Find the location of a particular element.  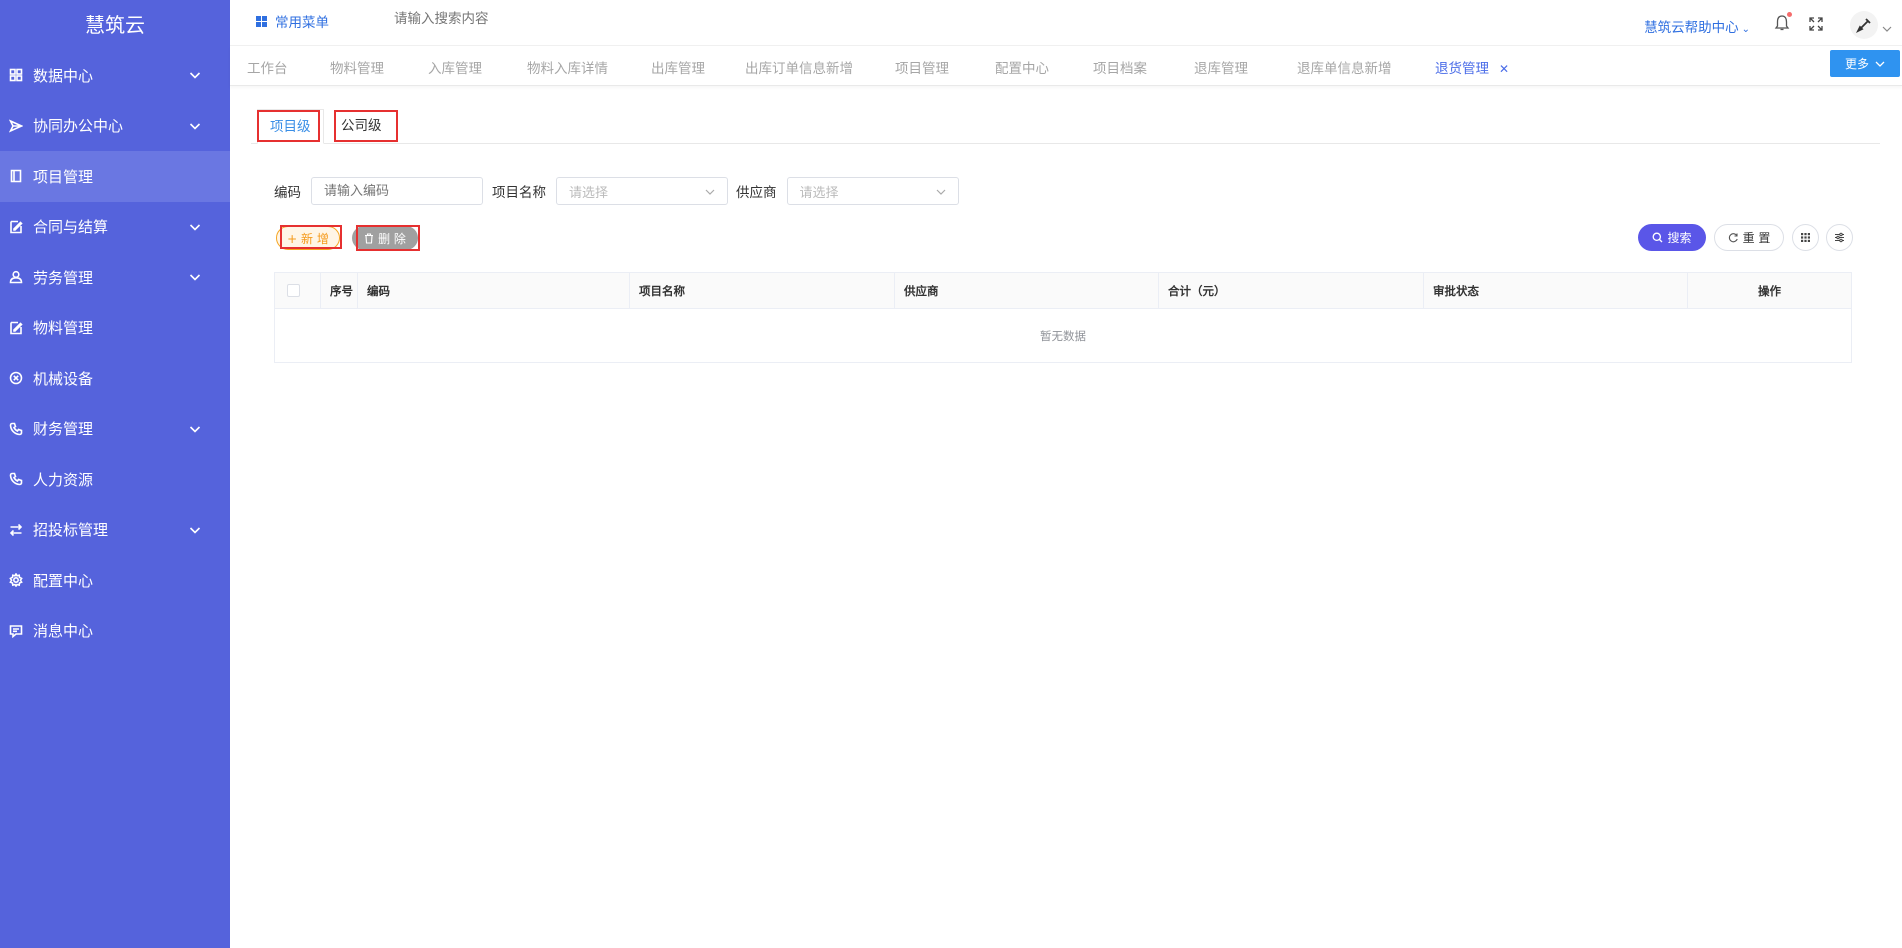

gear-icon is located at coordinates (16, 580).